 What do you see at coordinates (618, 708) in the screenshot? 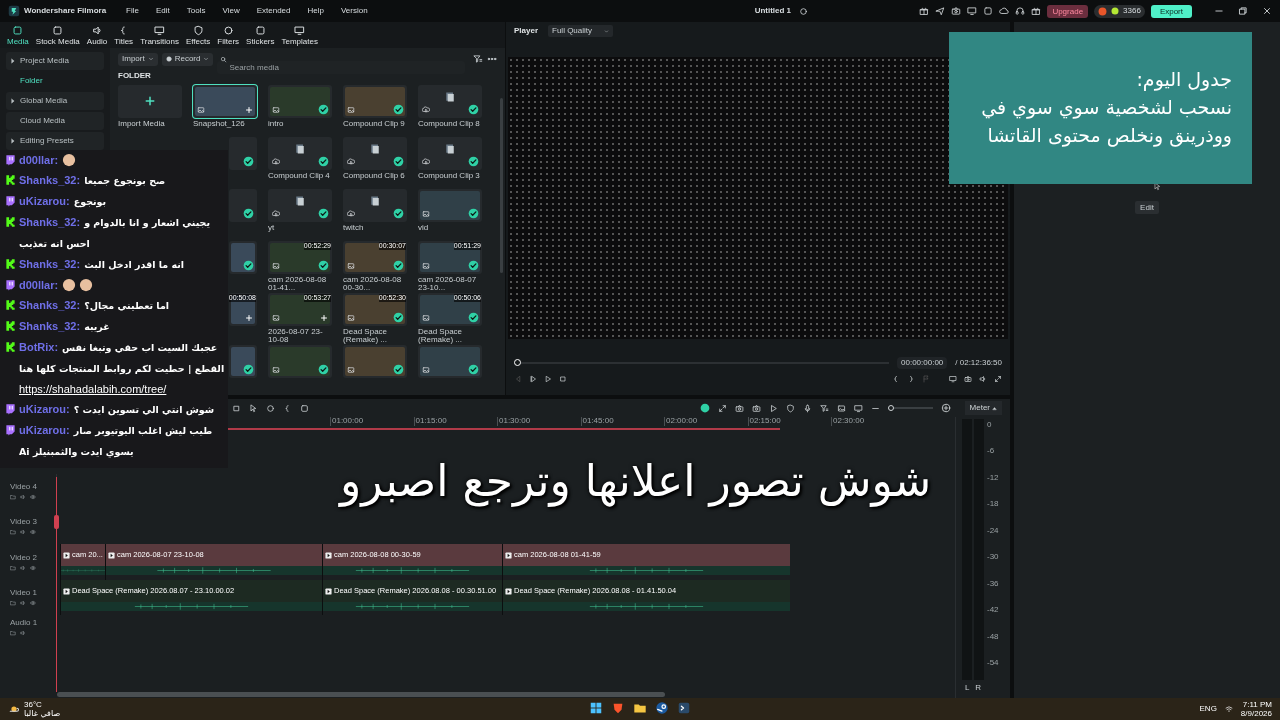
I see `shield-app-icon` at bounding box center [618, 708].